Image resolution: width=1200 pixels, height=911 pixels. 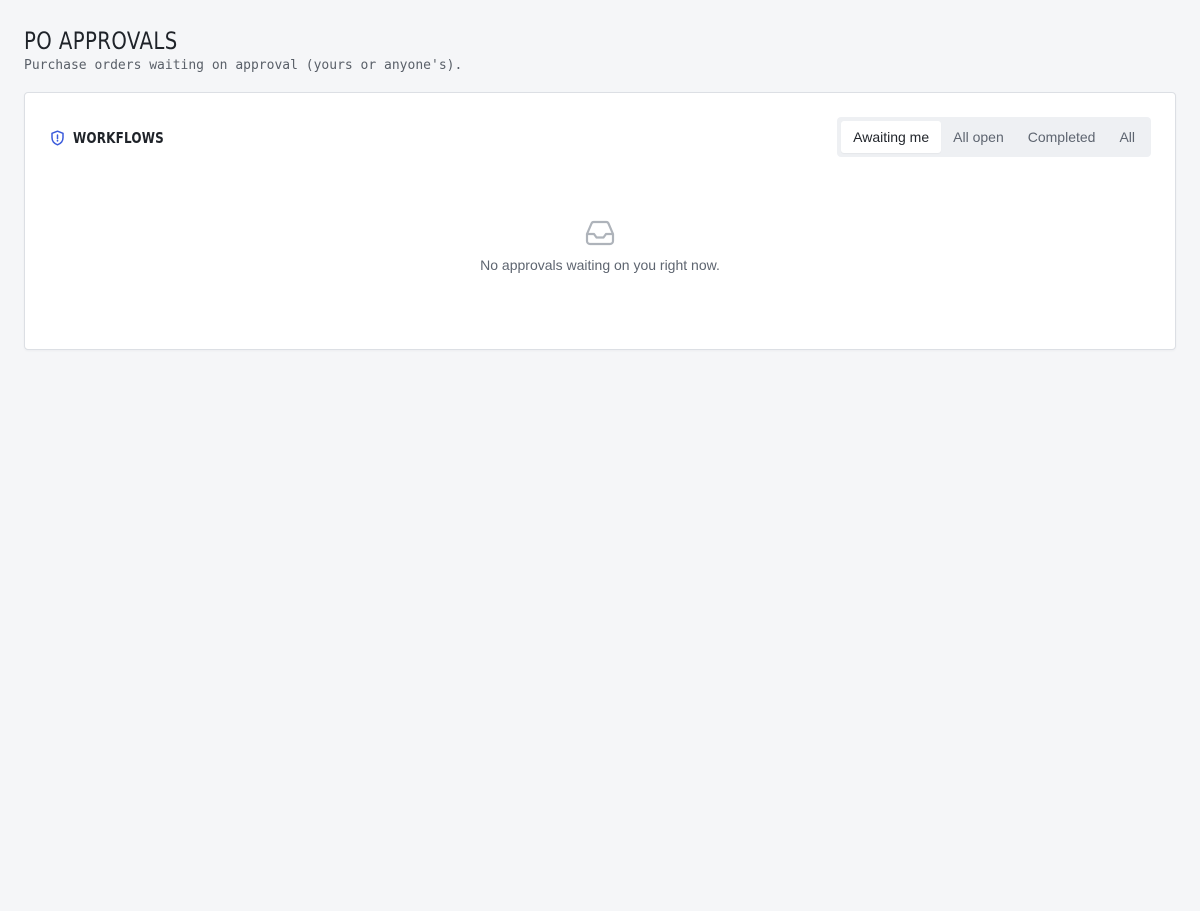 What do you see at coordinates (57, 138) in the screenshot?
I see `shield-icon` at bounding box center [57, 138].